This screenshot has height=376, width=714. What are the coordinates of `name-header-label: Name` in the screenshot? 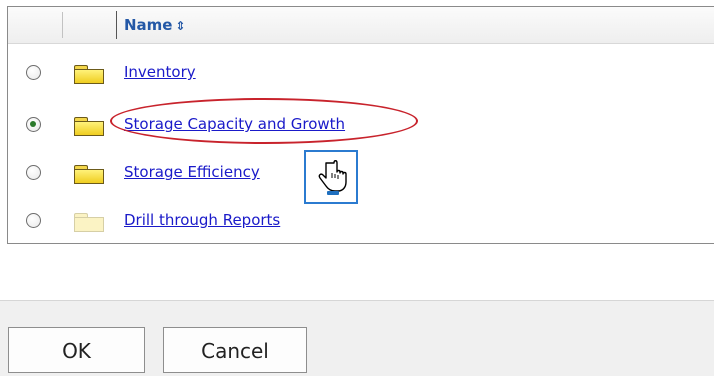 It's located at (148, 25).